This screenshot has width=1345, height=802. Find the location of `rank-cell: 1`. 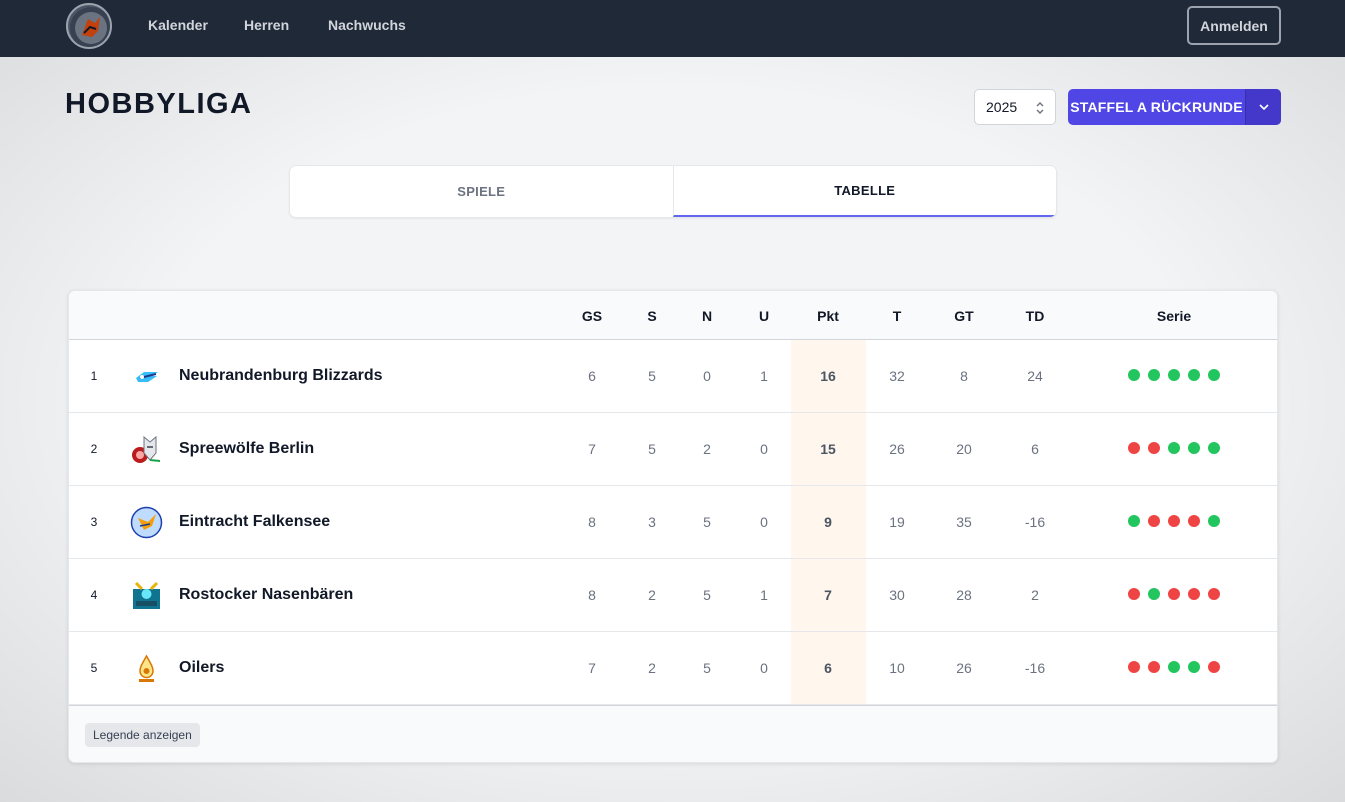

rank-cell: 1 is located at coordinates (94, 376).